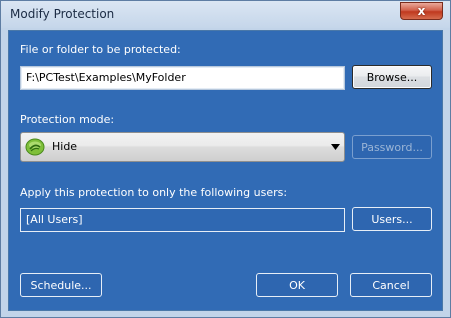  I want to click on chevron-down-icon, so click(335, 147).